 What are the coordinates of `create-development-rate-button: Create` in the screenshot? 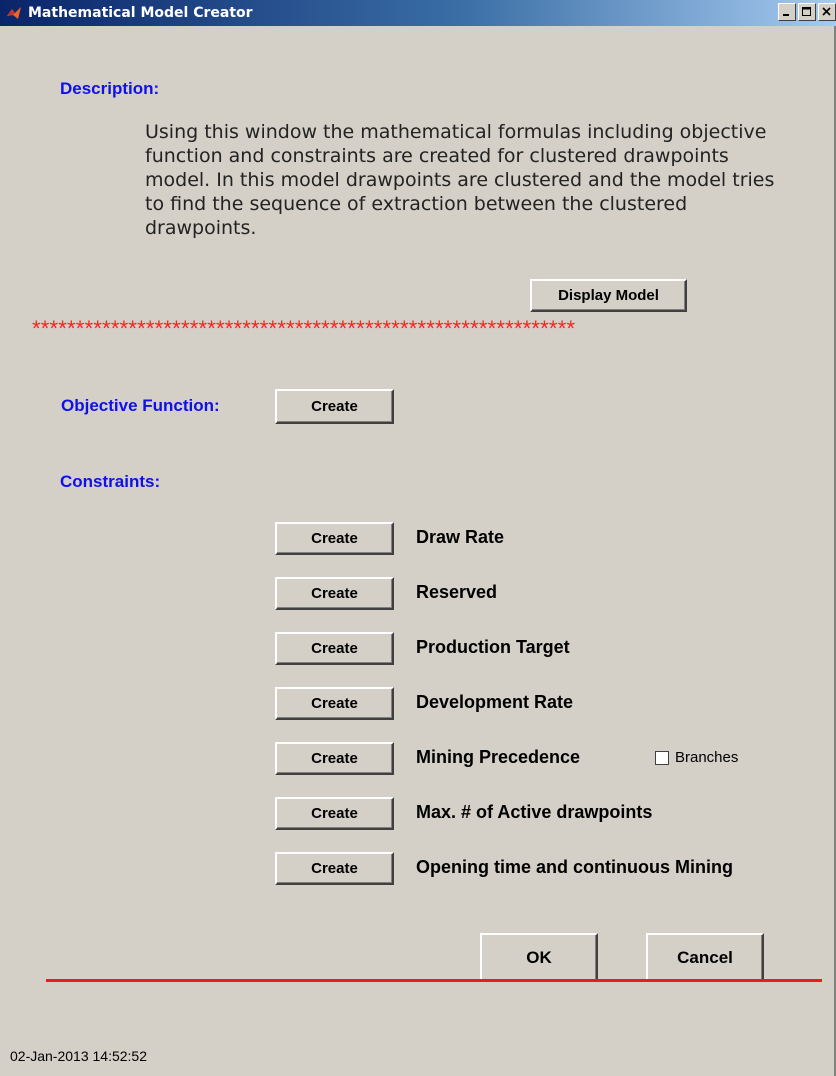 It's located at (334, 703).